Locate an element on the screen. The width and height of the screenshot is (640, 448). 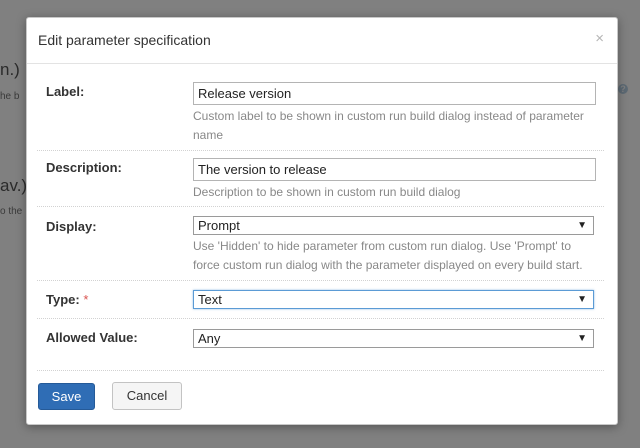
type-control: Text ▼ is located at coordinates (394, 299).